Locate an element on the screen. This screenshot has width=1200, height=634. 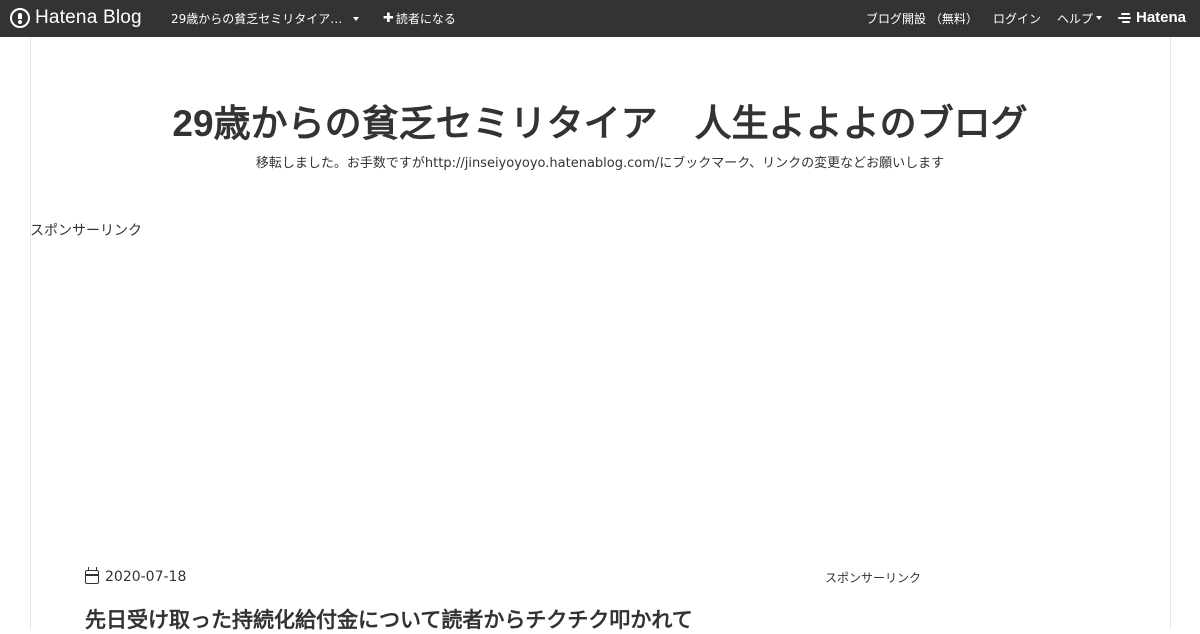
entry-date: 2020-07-18 is located at coordinates (136, 576).